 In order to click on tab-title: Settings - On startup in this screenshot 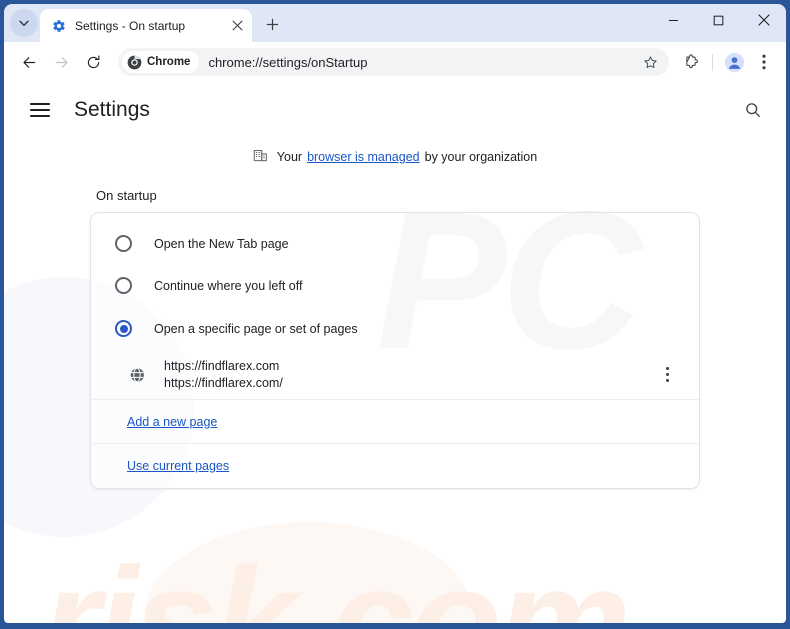, I will do `click(130, 25)`.